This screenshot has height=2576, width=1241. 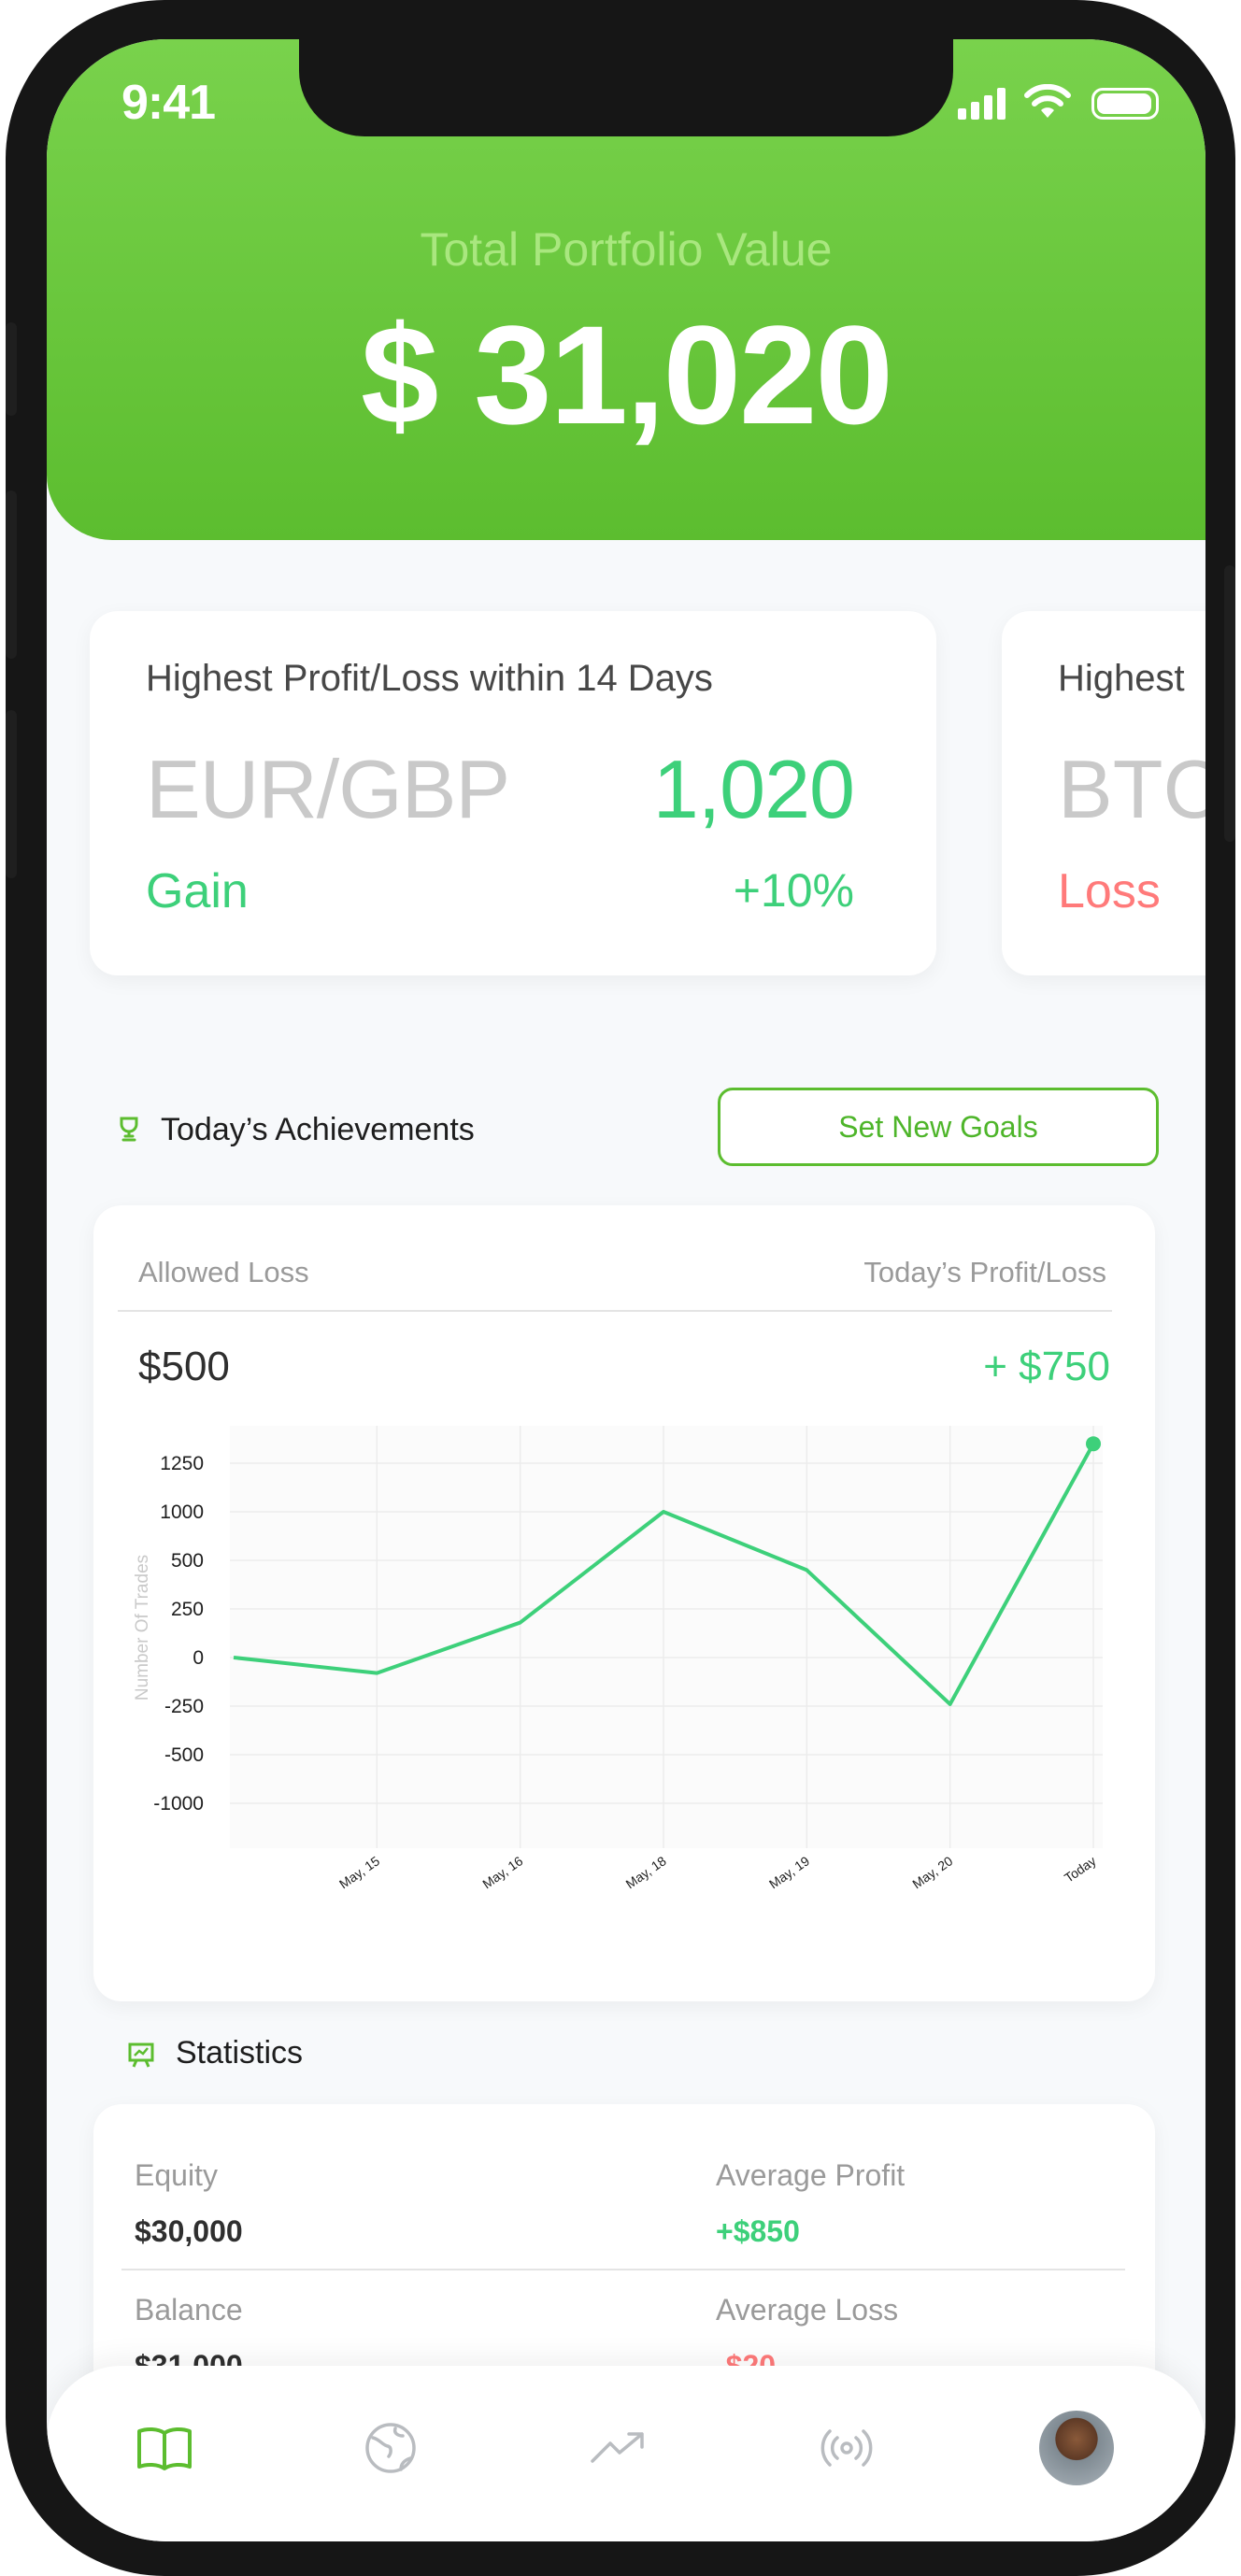 What do you see at coordinates (1080, 1869) in the screenshot?
I see `chart-x-tick-label: Today` at bounding box center [1080, 1869].